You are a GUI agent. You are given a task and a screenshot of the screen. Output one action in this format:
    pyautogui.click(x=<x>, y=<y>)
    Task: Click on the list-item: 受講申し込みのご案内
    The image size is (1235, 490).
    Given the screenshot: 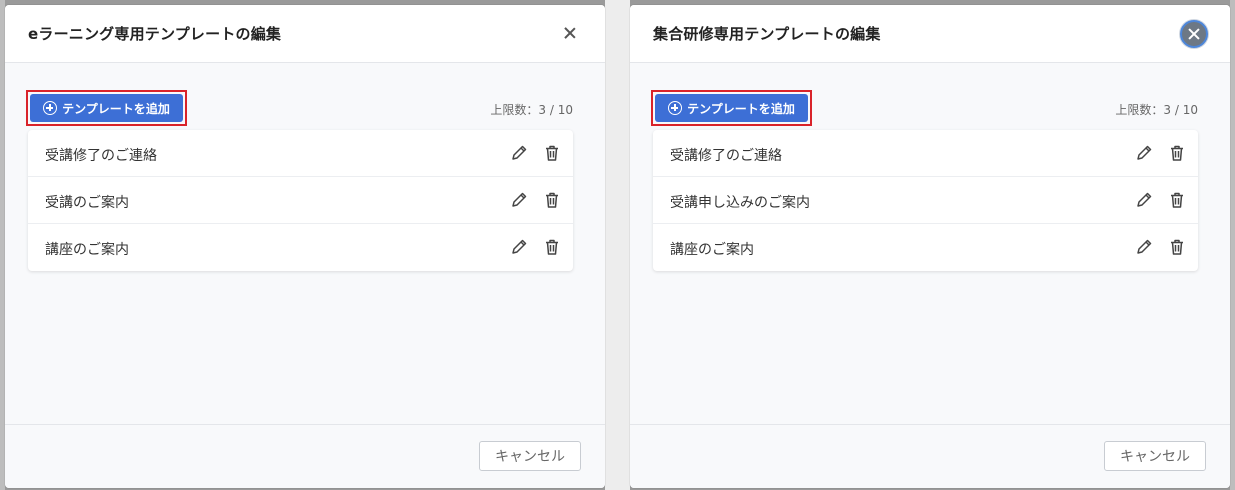 What is the action you would take?
    pyautogui.click(x=925, y=200)
    